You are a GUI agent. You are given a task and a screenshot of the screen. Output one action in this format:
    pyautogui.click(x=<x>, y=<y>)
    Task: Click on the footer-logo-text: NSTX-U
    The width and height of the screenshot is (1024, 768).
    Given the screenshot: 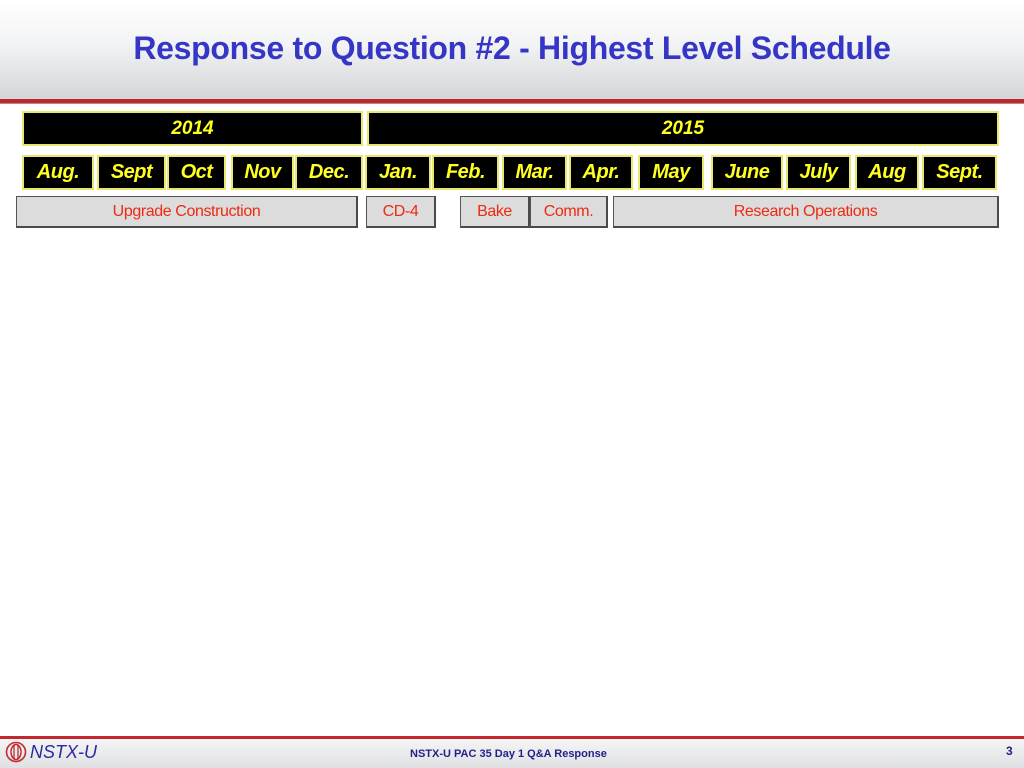 What is the action you would take?
    pyautogui.click(x=63, y=752)
    